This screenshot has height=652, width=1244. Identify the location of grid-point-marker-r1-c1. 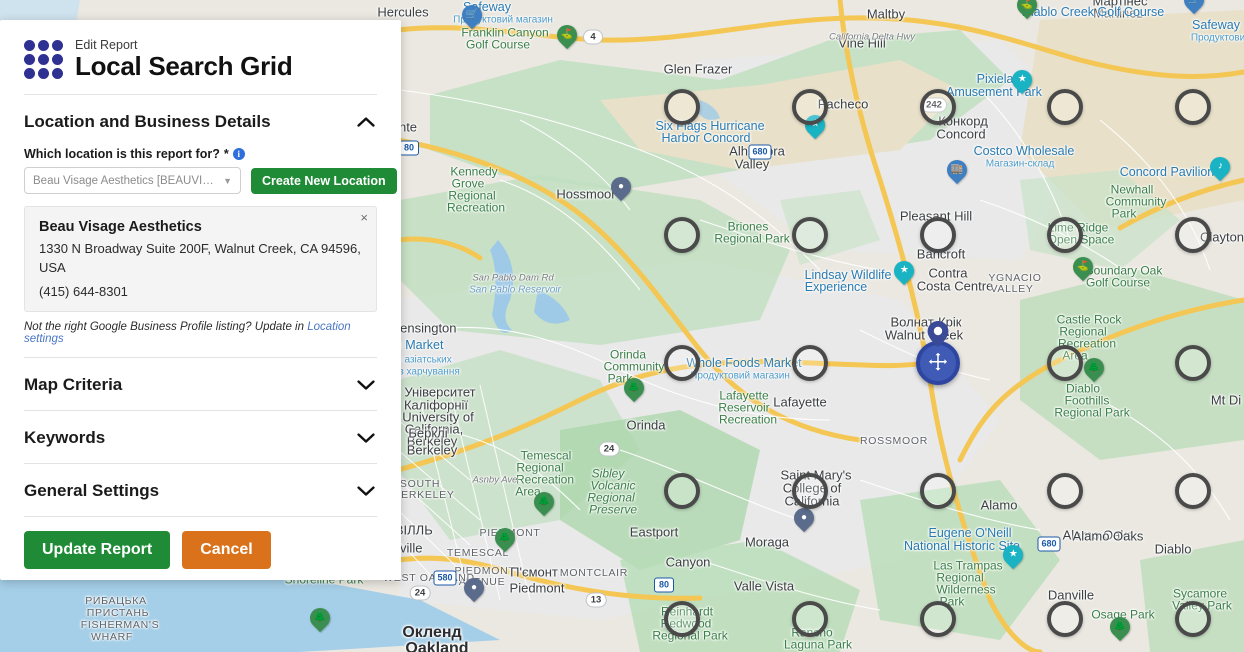
(682, 107).